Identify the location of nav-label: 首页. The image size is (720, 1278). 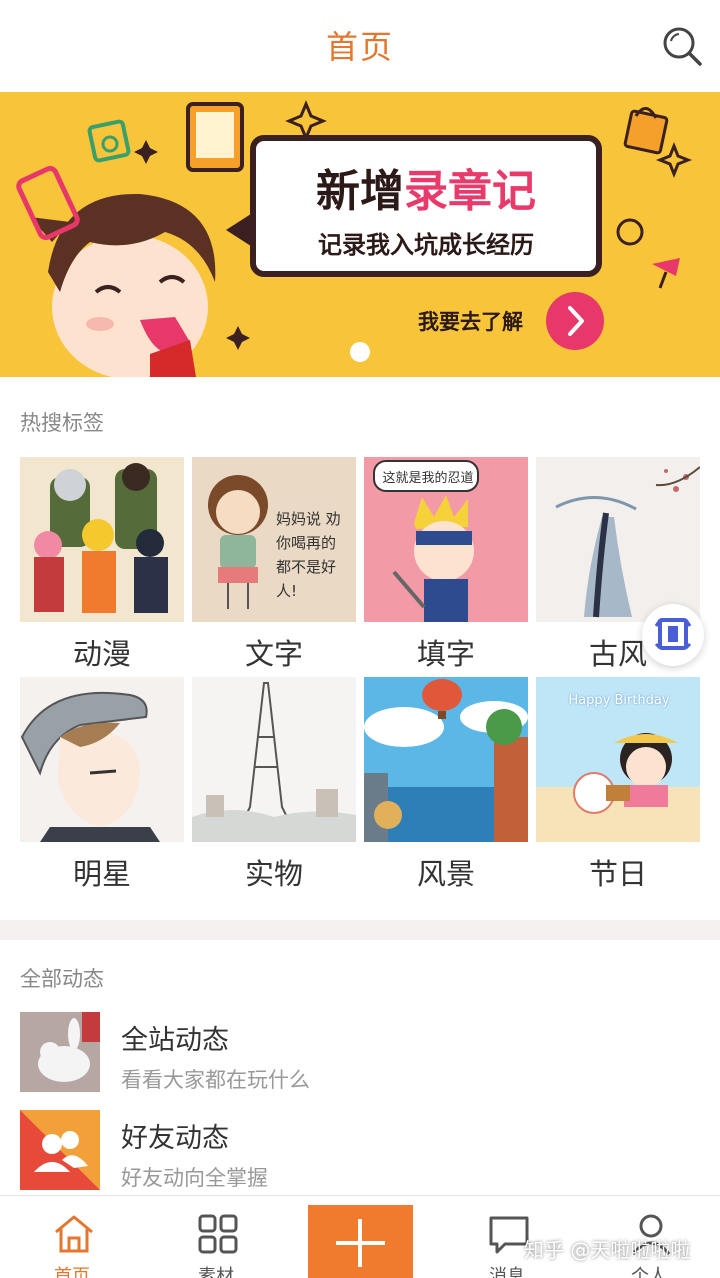
(72, 1272).